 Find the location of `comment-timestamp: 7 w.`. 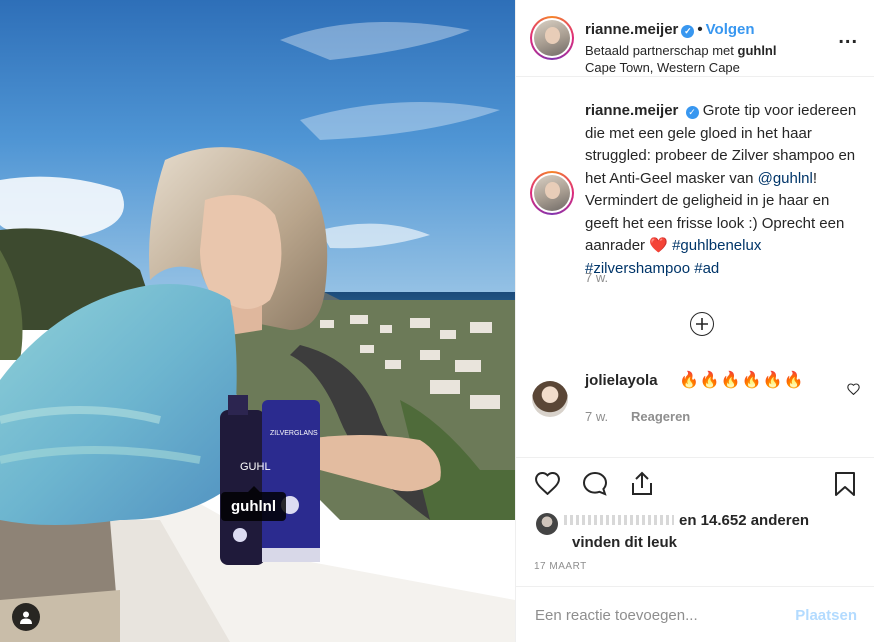

comment-timestamp: 7 w. is located at coordinates (596, 416).